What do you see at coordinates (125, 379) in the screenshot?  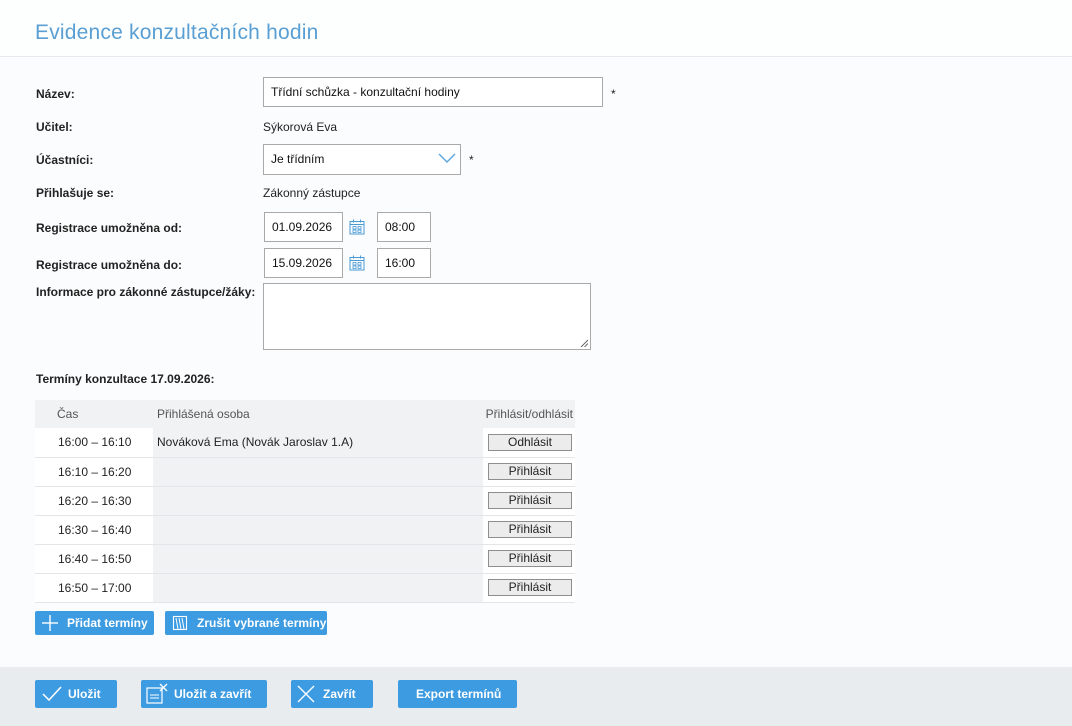 I see `slots-title: Termíny konzultace 17.09.2026:` at bounding box center [125, 379].